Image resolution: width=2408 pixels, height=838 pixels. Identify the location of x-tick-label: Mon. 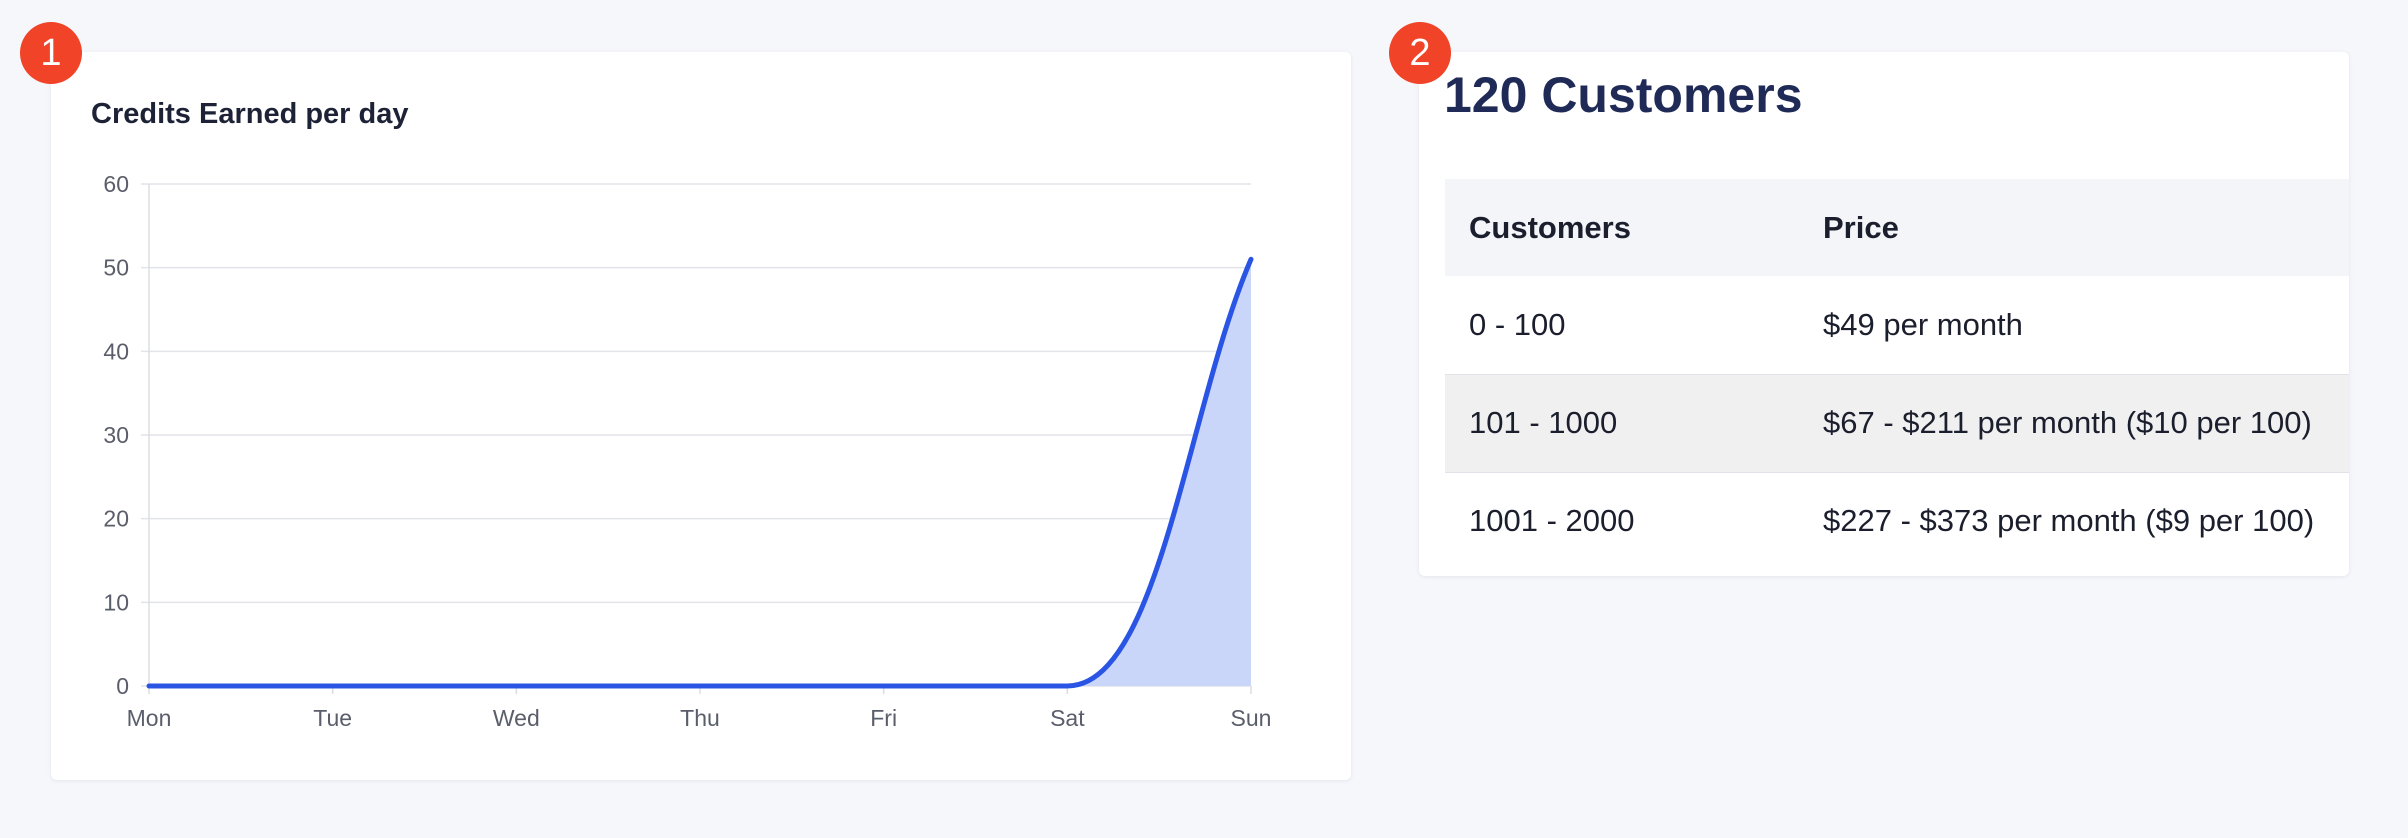
(149, 718).